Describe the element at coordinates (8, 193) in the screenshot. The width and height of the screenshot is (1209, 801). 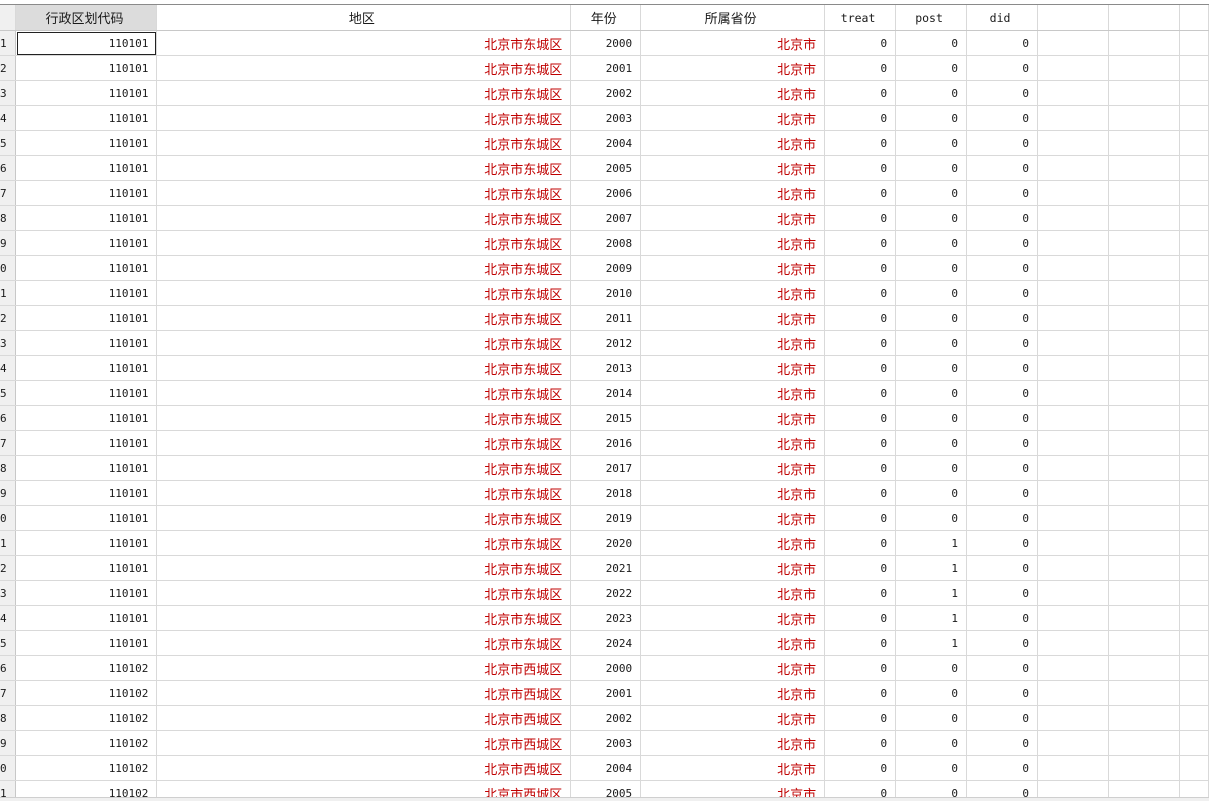
I see `row-number: 7` at that location.